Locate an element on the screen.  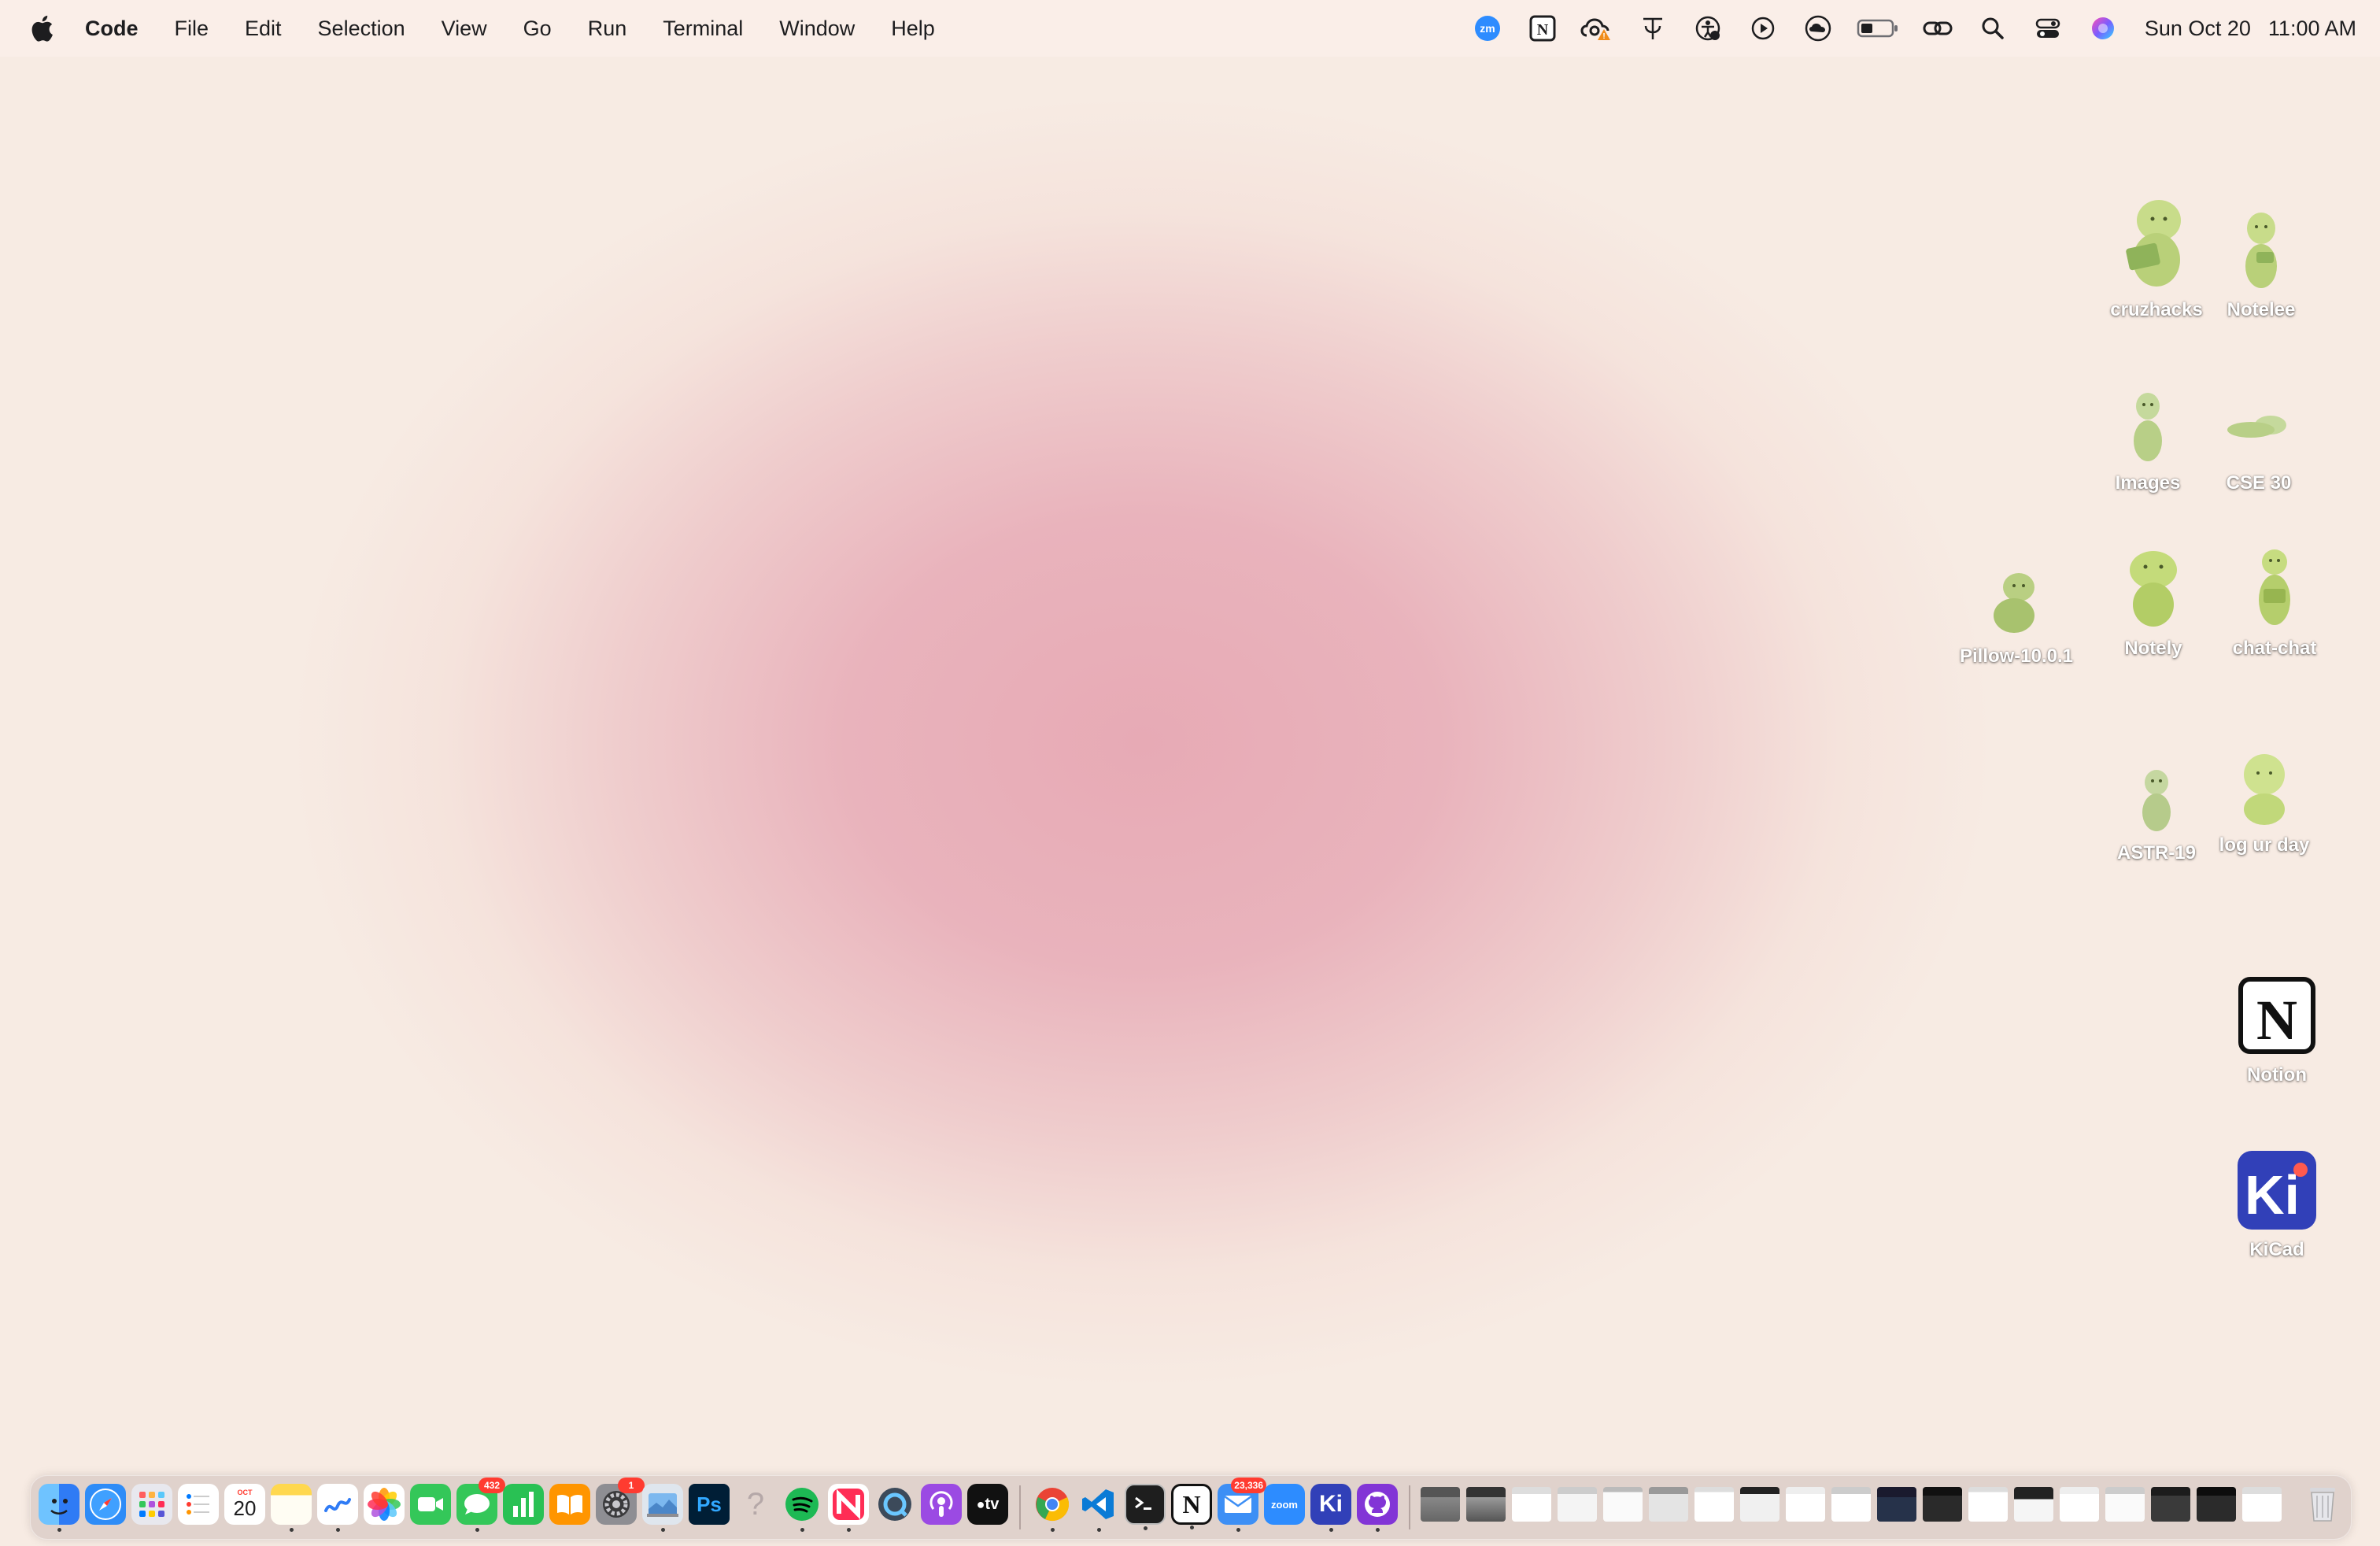
dock-vscode-icon is located at coordinates (1098, 1508).